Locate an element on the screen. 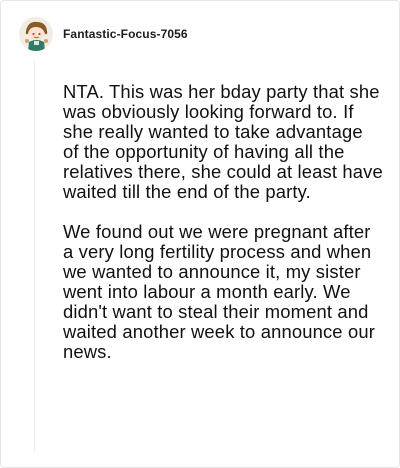 This screenshot has width=400, height=468. comment-header: Fantastic-Focus-7056 is located at coordinates (103, 34).